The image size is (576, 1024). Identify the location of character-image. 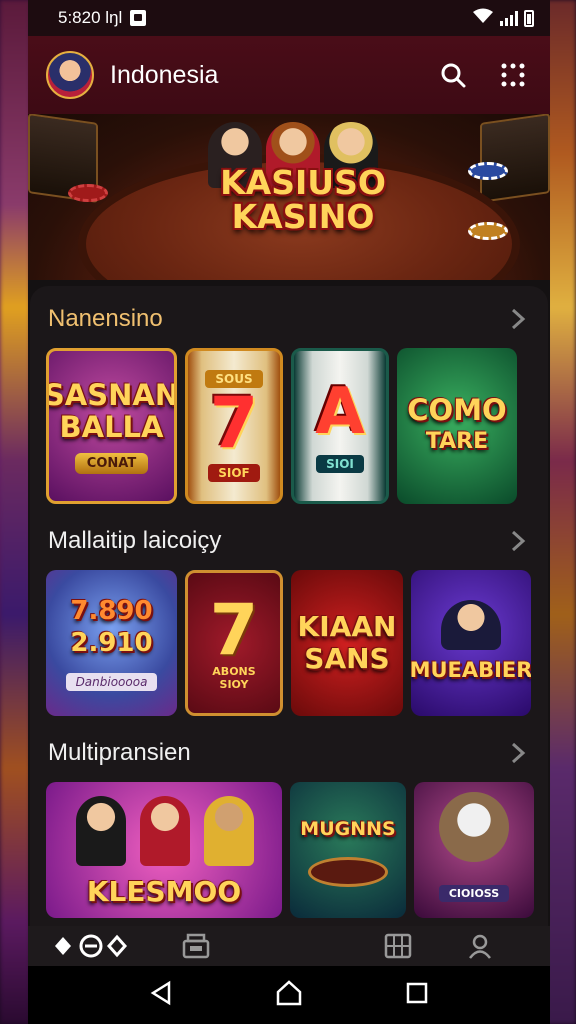
(471, 625).